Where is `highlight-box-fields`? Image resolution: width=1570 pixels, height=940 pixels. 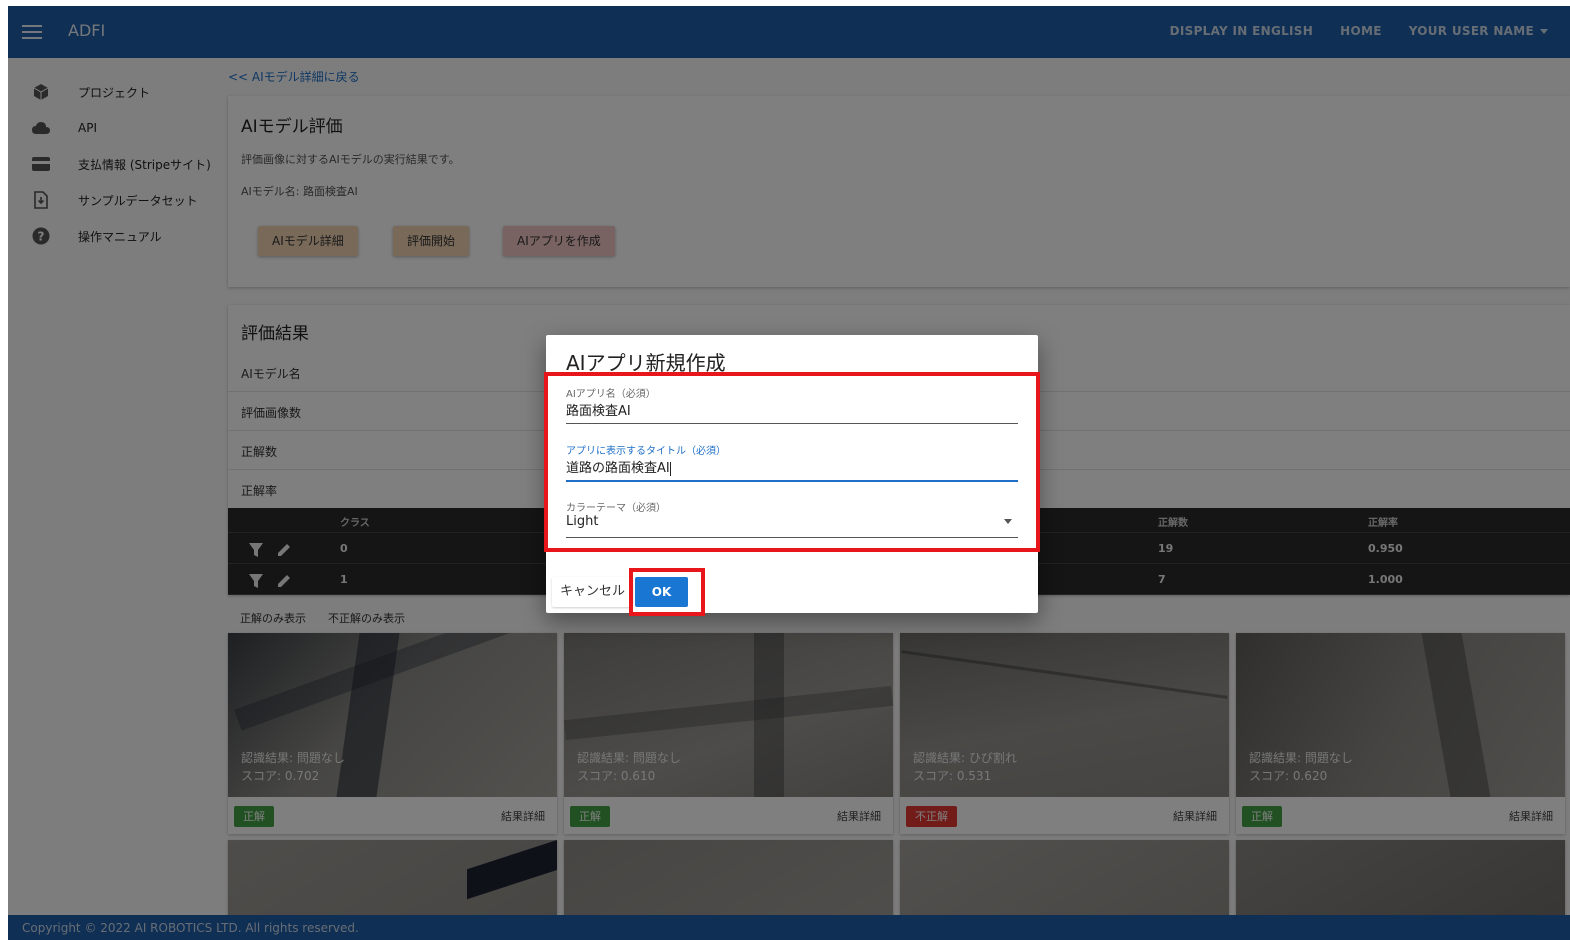 highlight-box-fields is located at coordinates (792, 462).